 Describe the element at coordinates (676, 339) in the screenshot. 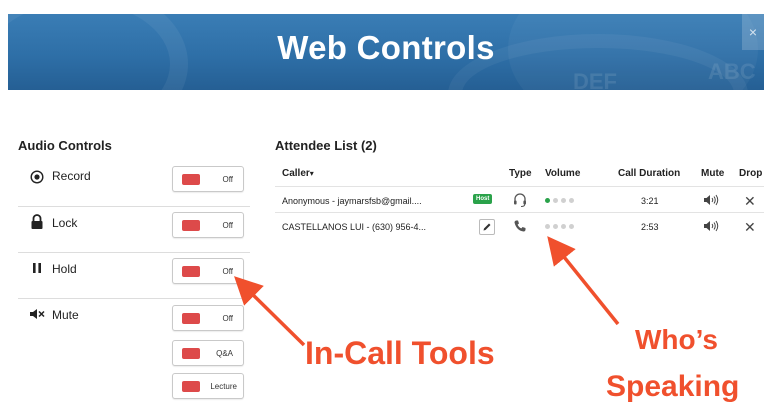

I see `annotation-whos: Who’s` at that location.